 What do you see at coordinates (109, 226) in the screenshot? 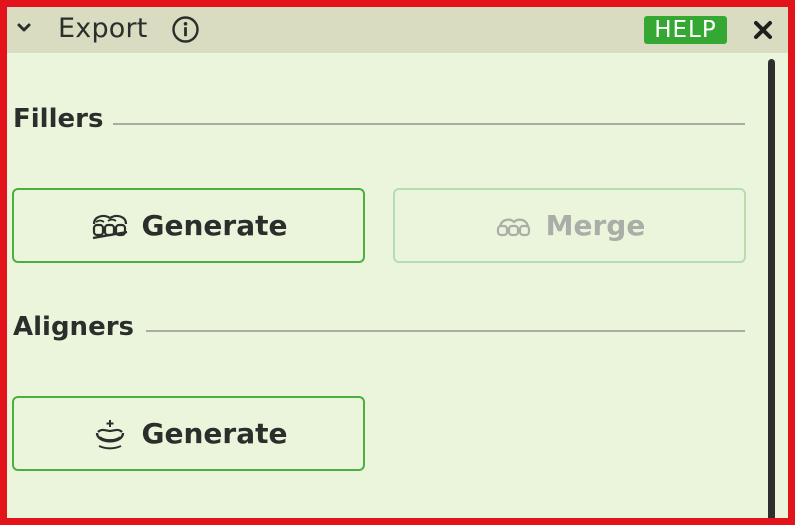
I see `filler-generate-icon` at bounding box center [109, 226].